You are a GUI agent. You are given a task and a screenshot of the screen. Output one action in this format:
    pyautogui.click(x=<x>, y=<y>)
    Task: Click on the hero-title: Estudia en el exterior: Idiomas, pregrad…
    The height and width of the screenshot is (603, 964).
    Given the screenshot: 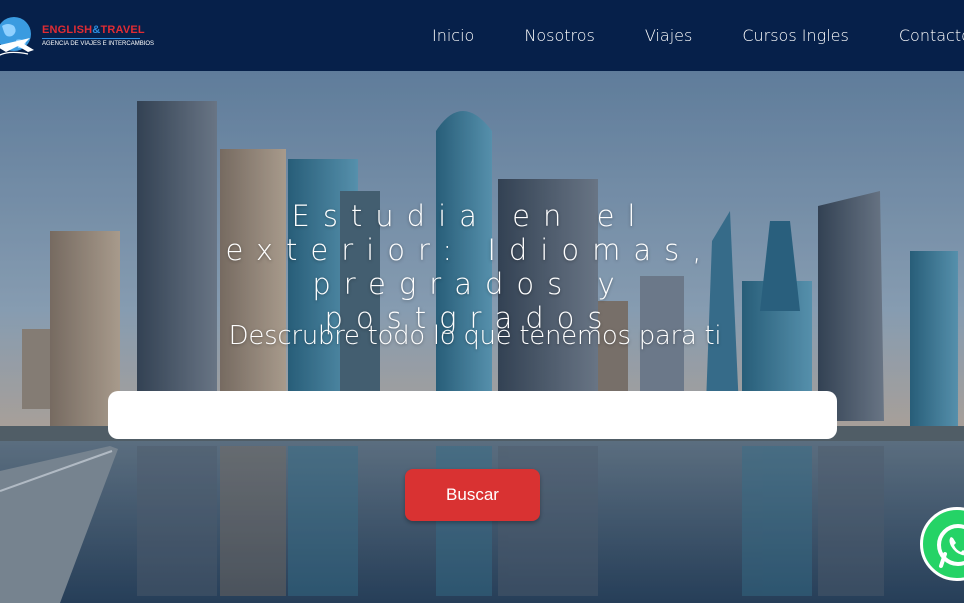 What is the action you would take?
    pyautogui.click(x=470, y=267)
    